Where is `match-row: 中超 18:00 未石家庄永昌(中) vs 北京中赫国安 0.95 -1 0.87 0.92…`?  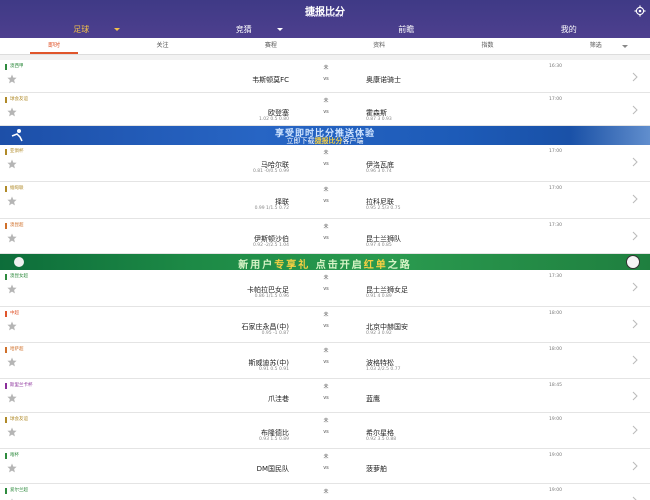 match-row: 中超 18:00 未石家庄永昌(中) vs 北京中赫国安 0.95 -1 0.87 0.92… is located at coordinates (325, 325).